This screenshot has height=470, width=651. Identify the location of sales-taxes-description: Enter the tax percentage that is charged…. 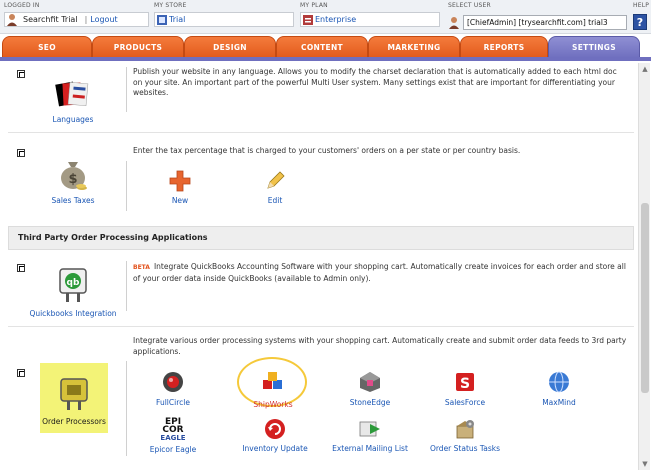
(327, 150).